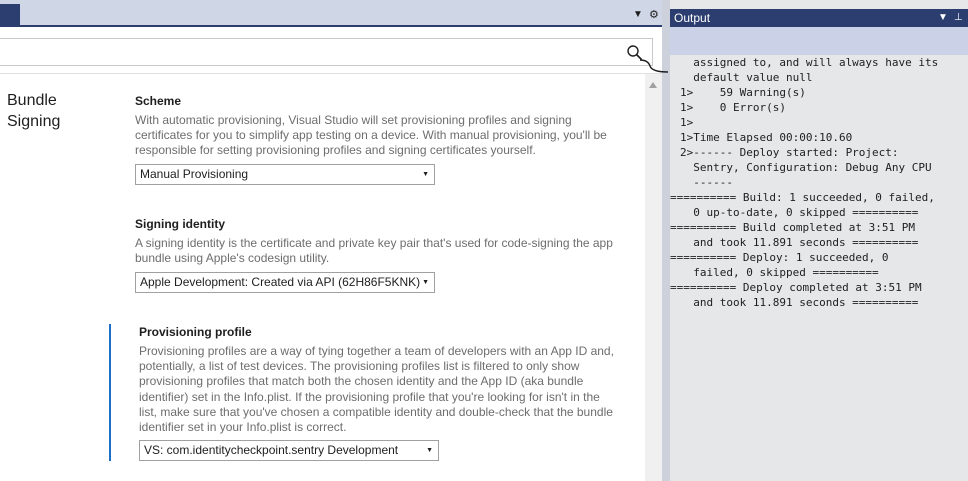  Describe the element at coordinates (779, 272) in the screenshot. I see `output-line: failed, 0 skipped ==========` at that location.